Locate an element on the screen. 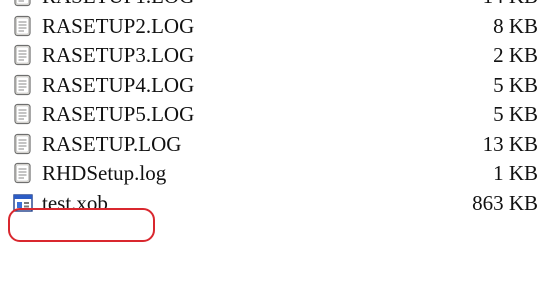 The image size is (550, 287). file-name: RHDSetup.log is located at coordinates (104, 173).